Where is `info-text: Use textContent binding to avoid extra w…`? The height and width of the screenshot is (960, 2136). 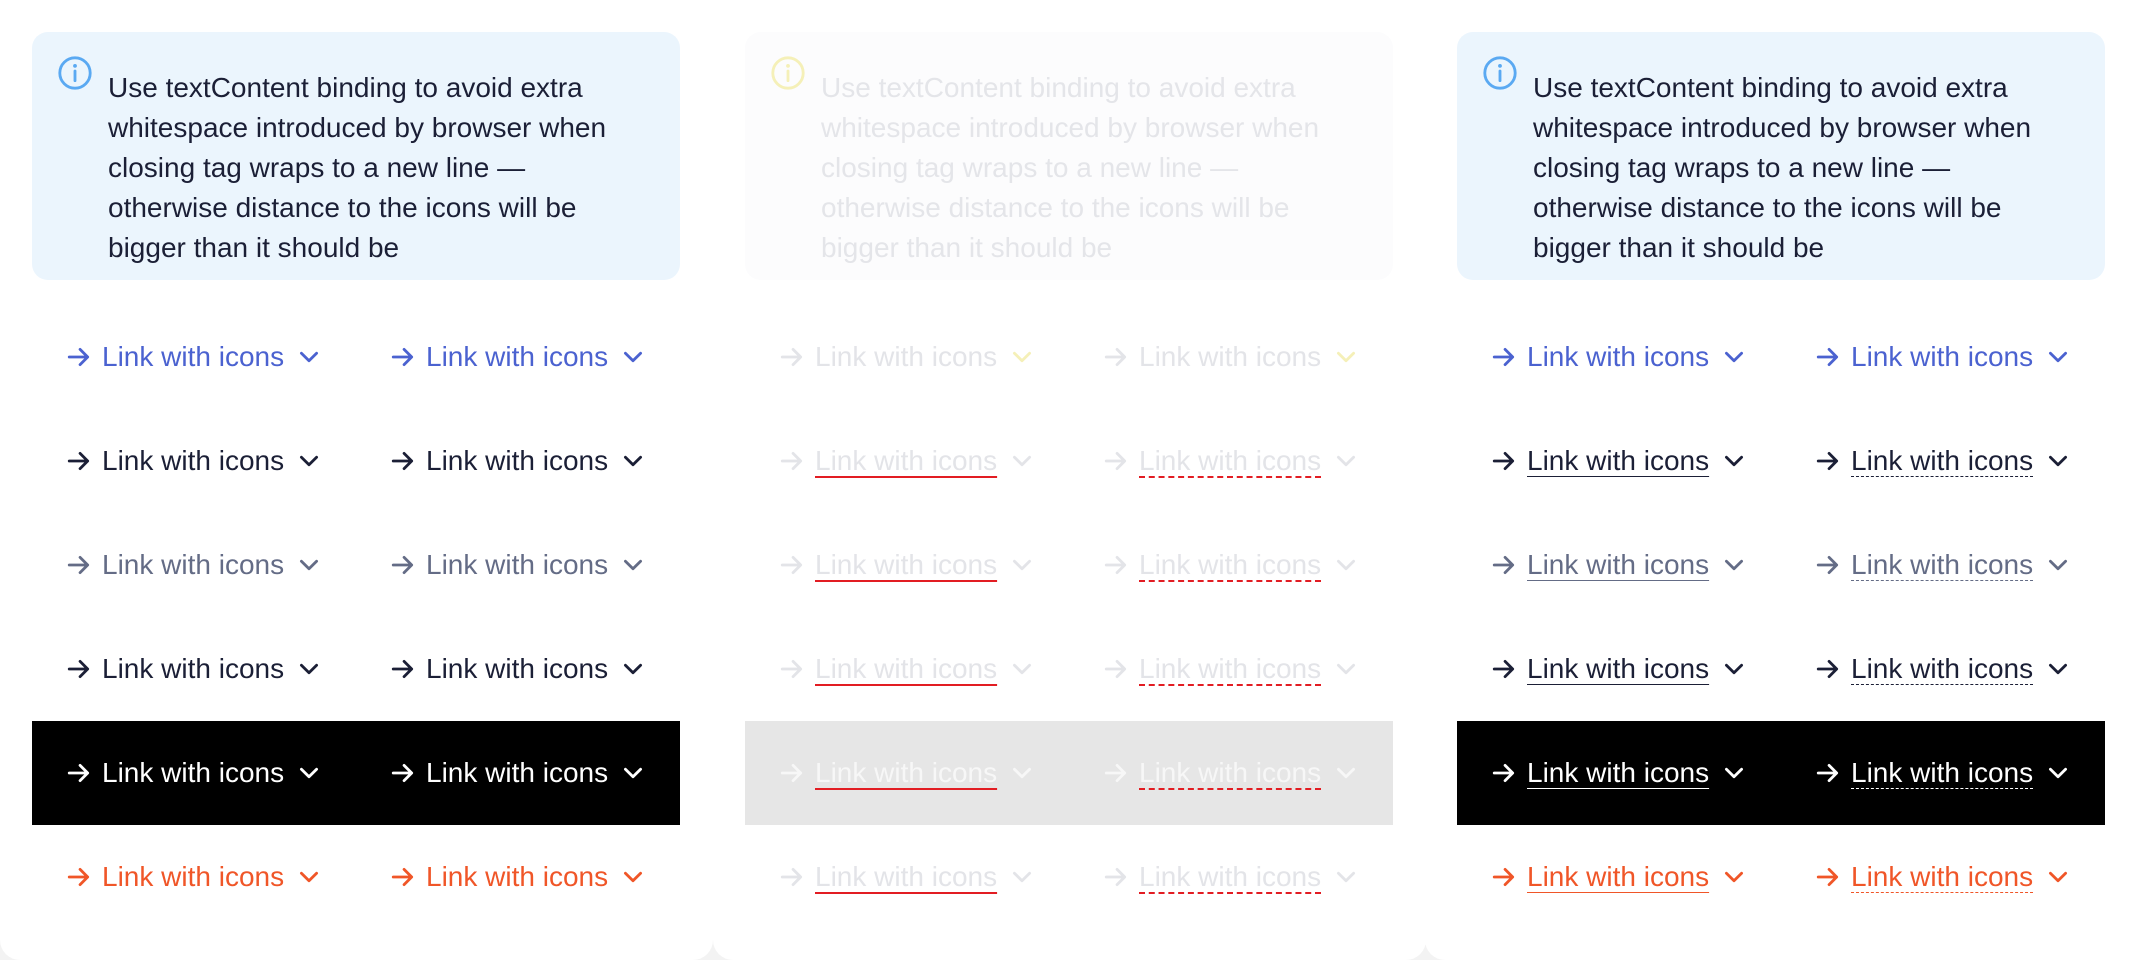
info-text: Use textContent binding to avoid extra w… is located at coordinates (1782, 167).